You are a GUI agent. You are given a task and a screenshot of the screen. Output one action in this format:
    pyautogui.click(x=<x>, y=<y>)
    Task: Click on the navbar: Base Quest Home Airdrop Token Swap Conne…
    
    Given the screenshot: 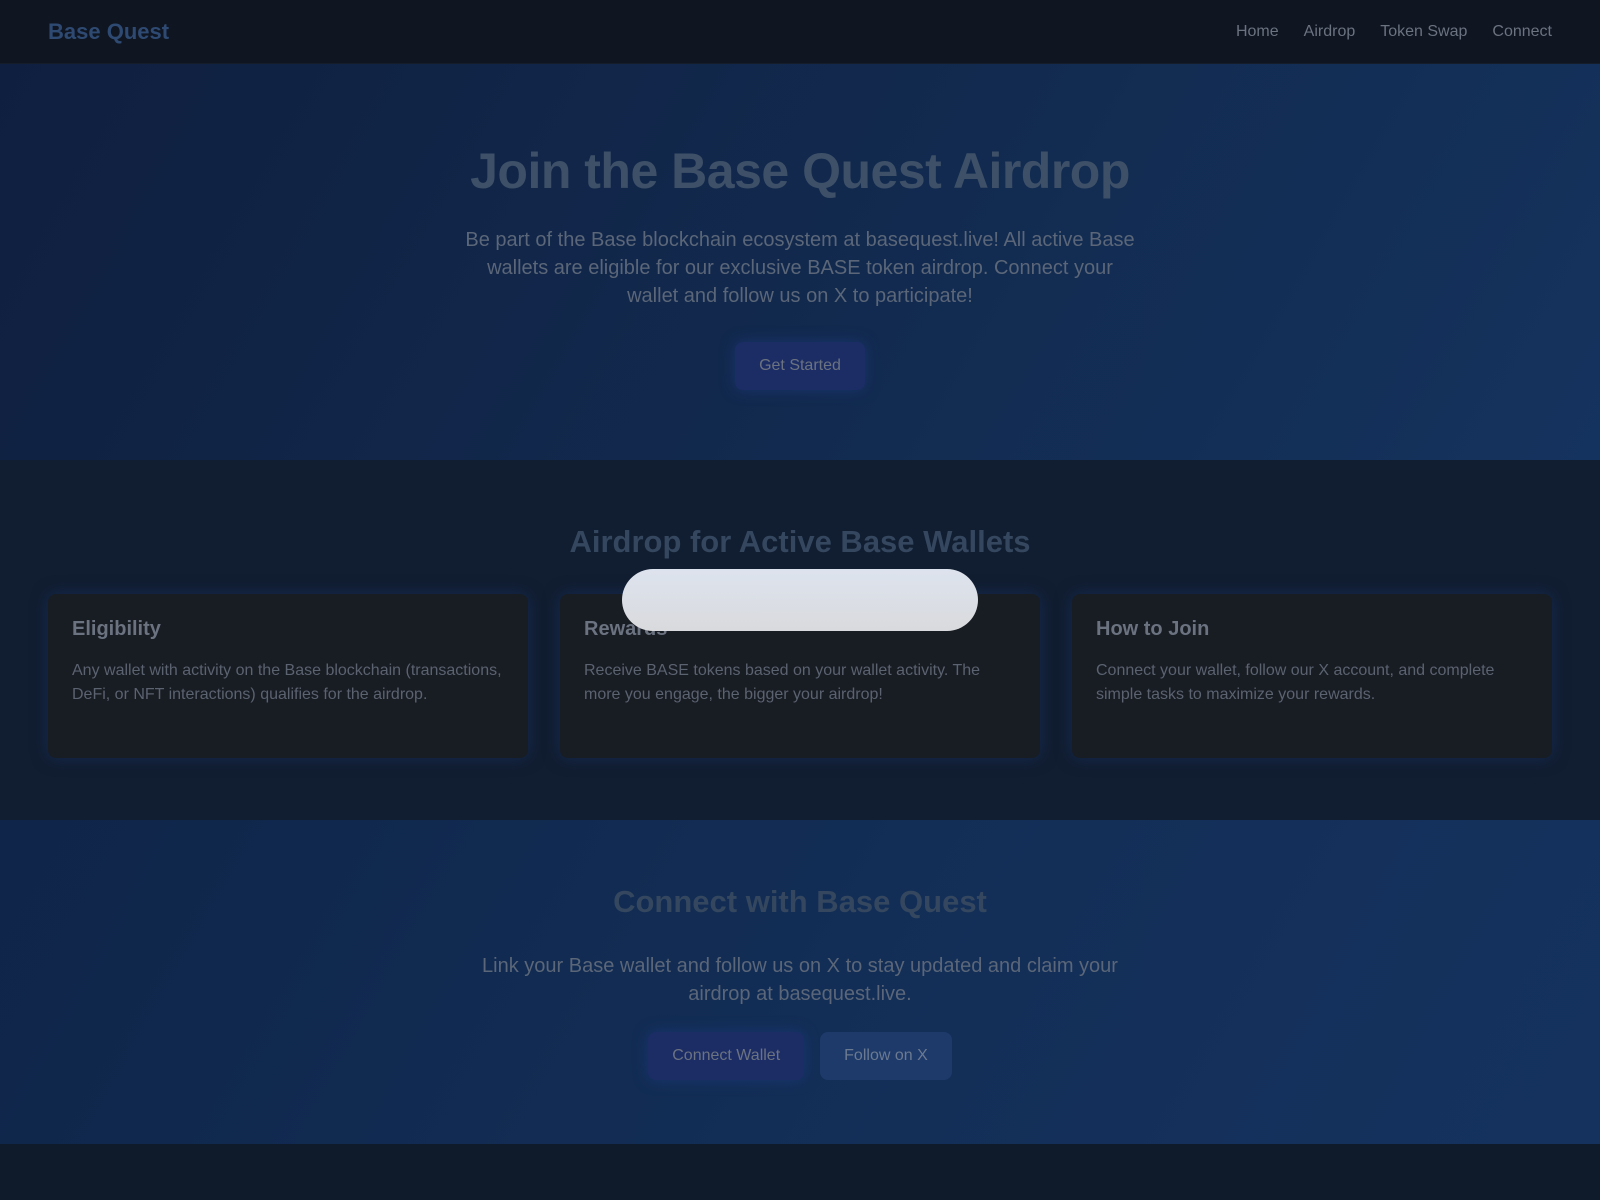 What is the action you would take?
    pyautogui.click(x=800, y=32)
    